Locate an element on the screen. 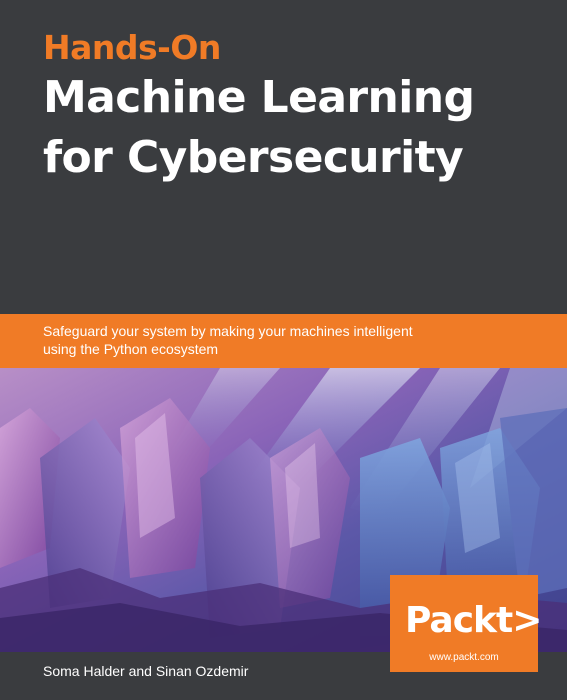 This screenshot has width=567, height=700. publisher-url: www.packt.com is located at coordinates (464, 657).